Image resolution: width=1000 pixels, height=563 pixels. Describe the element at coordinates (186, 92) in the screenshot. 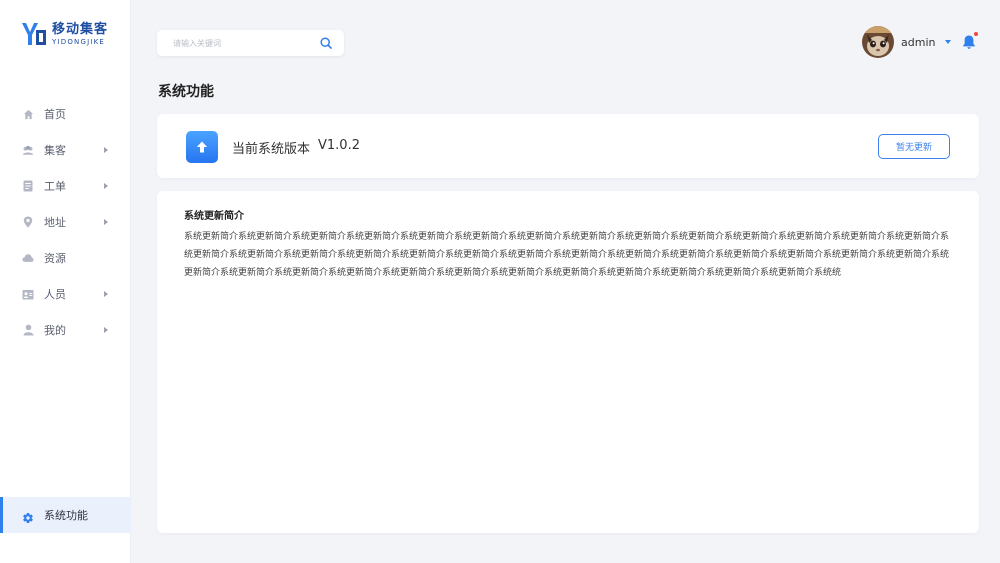

I see `page-title: 系统功能` at that location.